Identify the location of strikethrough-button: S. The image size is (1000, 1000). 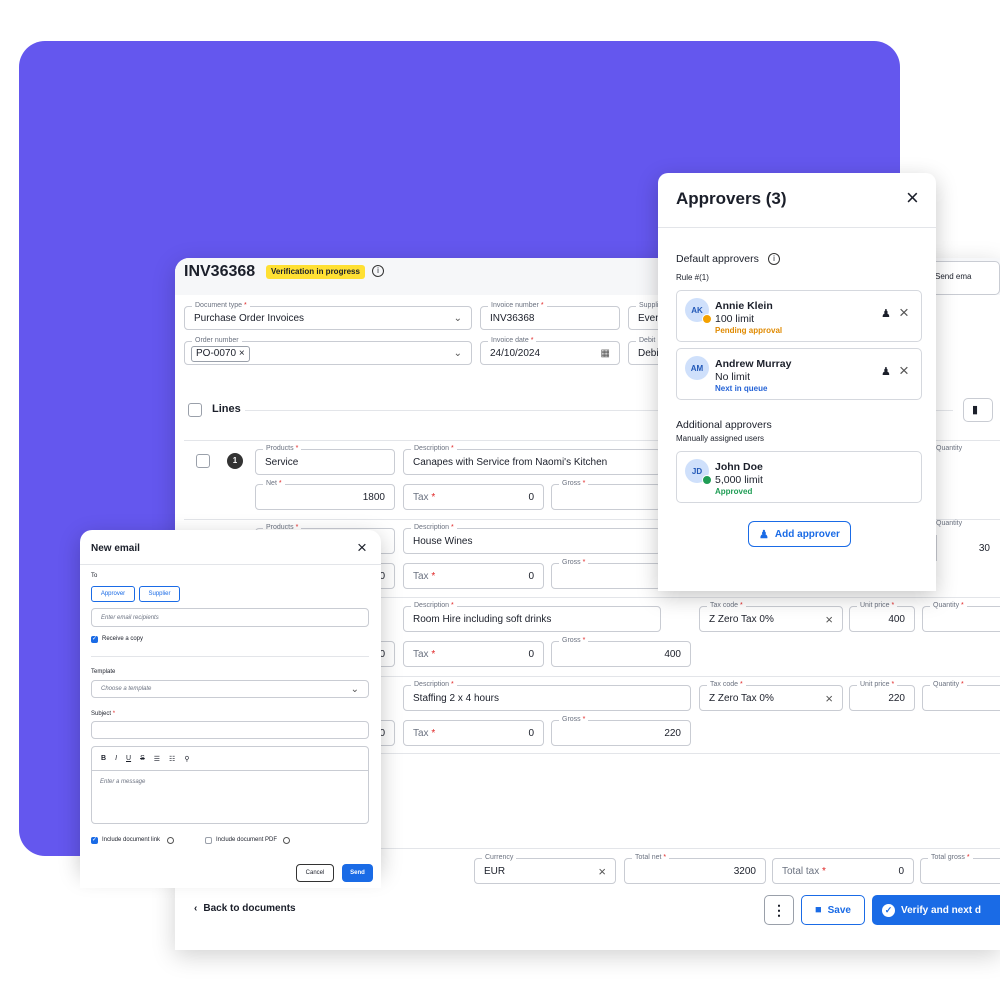
(142, 758).